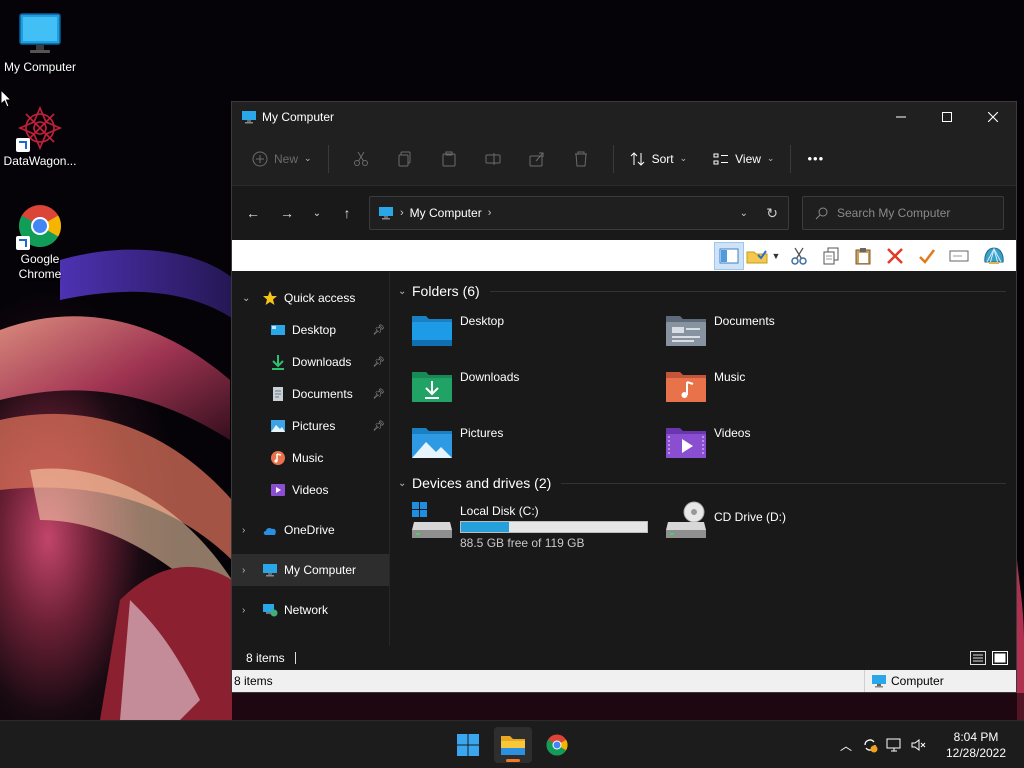 Image resolution: width=1024 pixels, height=768 pixels. Describe the element at coordinates (863, 256) in the screenshot. I see `classic-paste-button` at that location.